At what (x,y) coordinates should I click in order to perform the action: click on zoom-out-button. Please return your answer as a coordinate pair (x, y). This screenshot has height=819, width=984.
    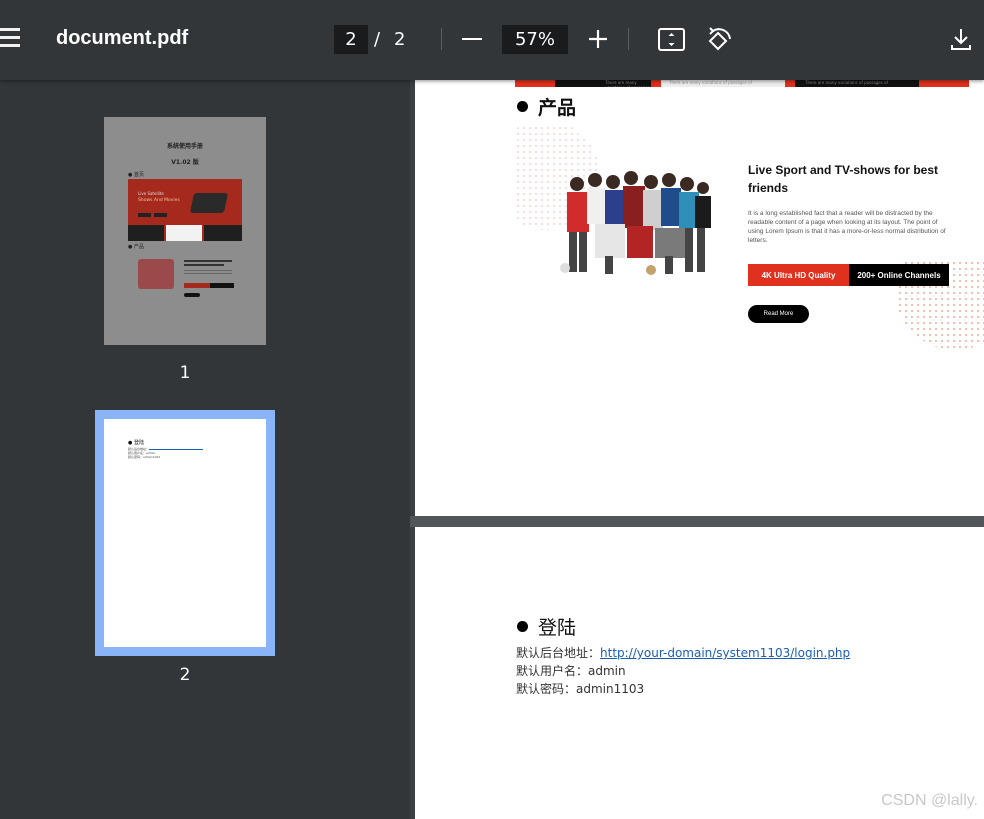
    Looking at the image, I should click on (472, 39).